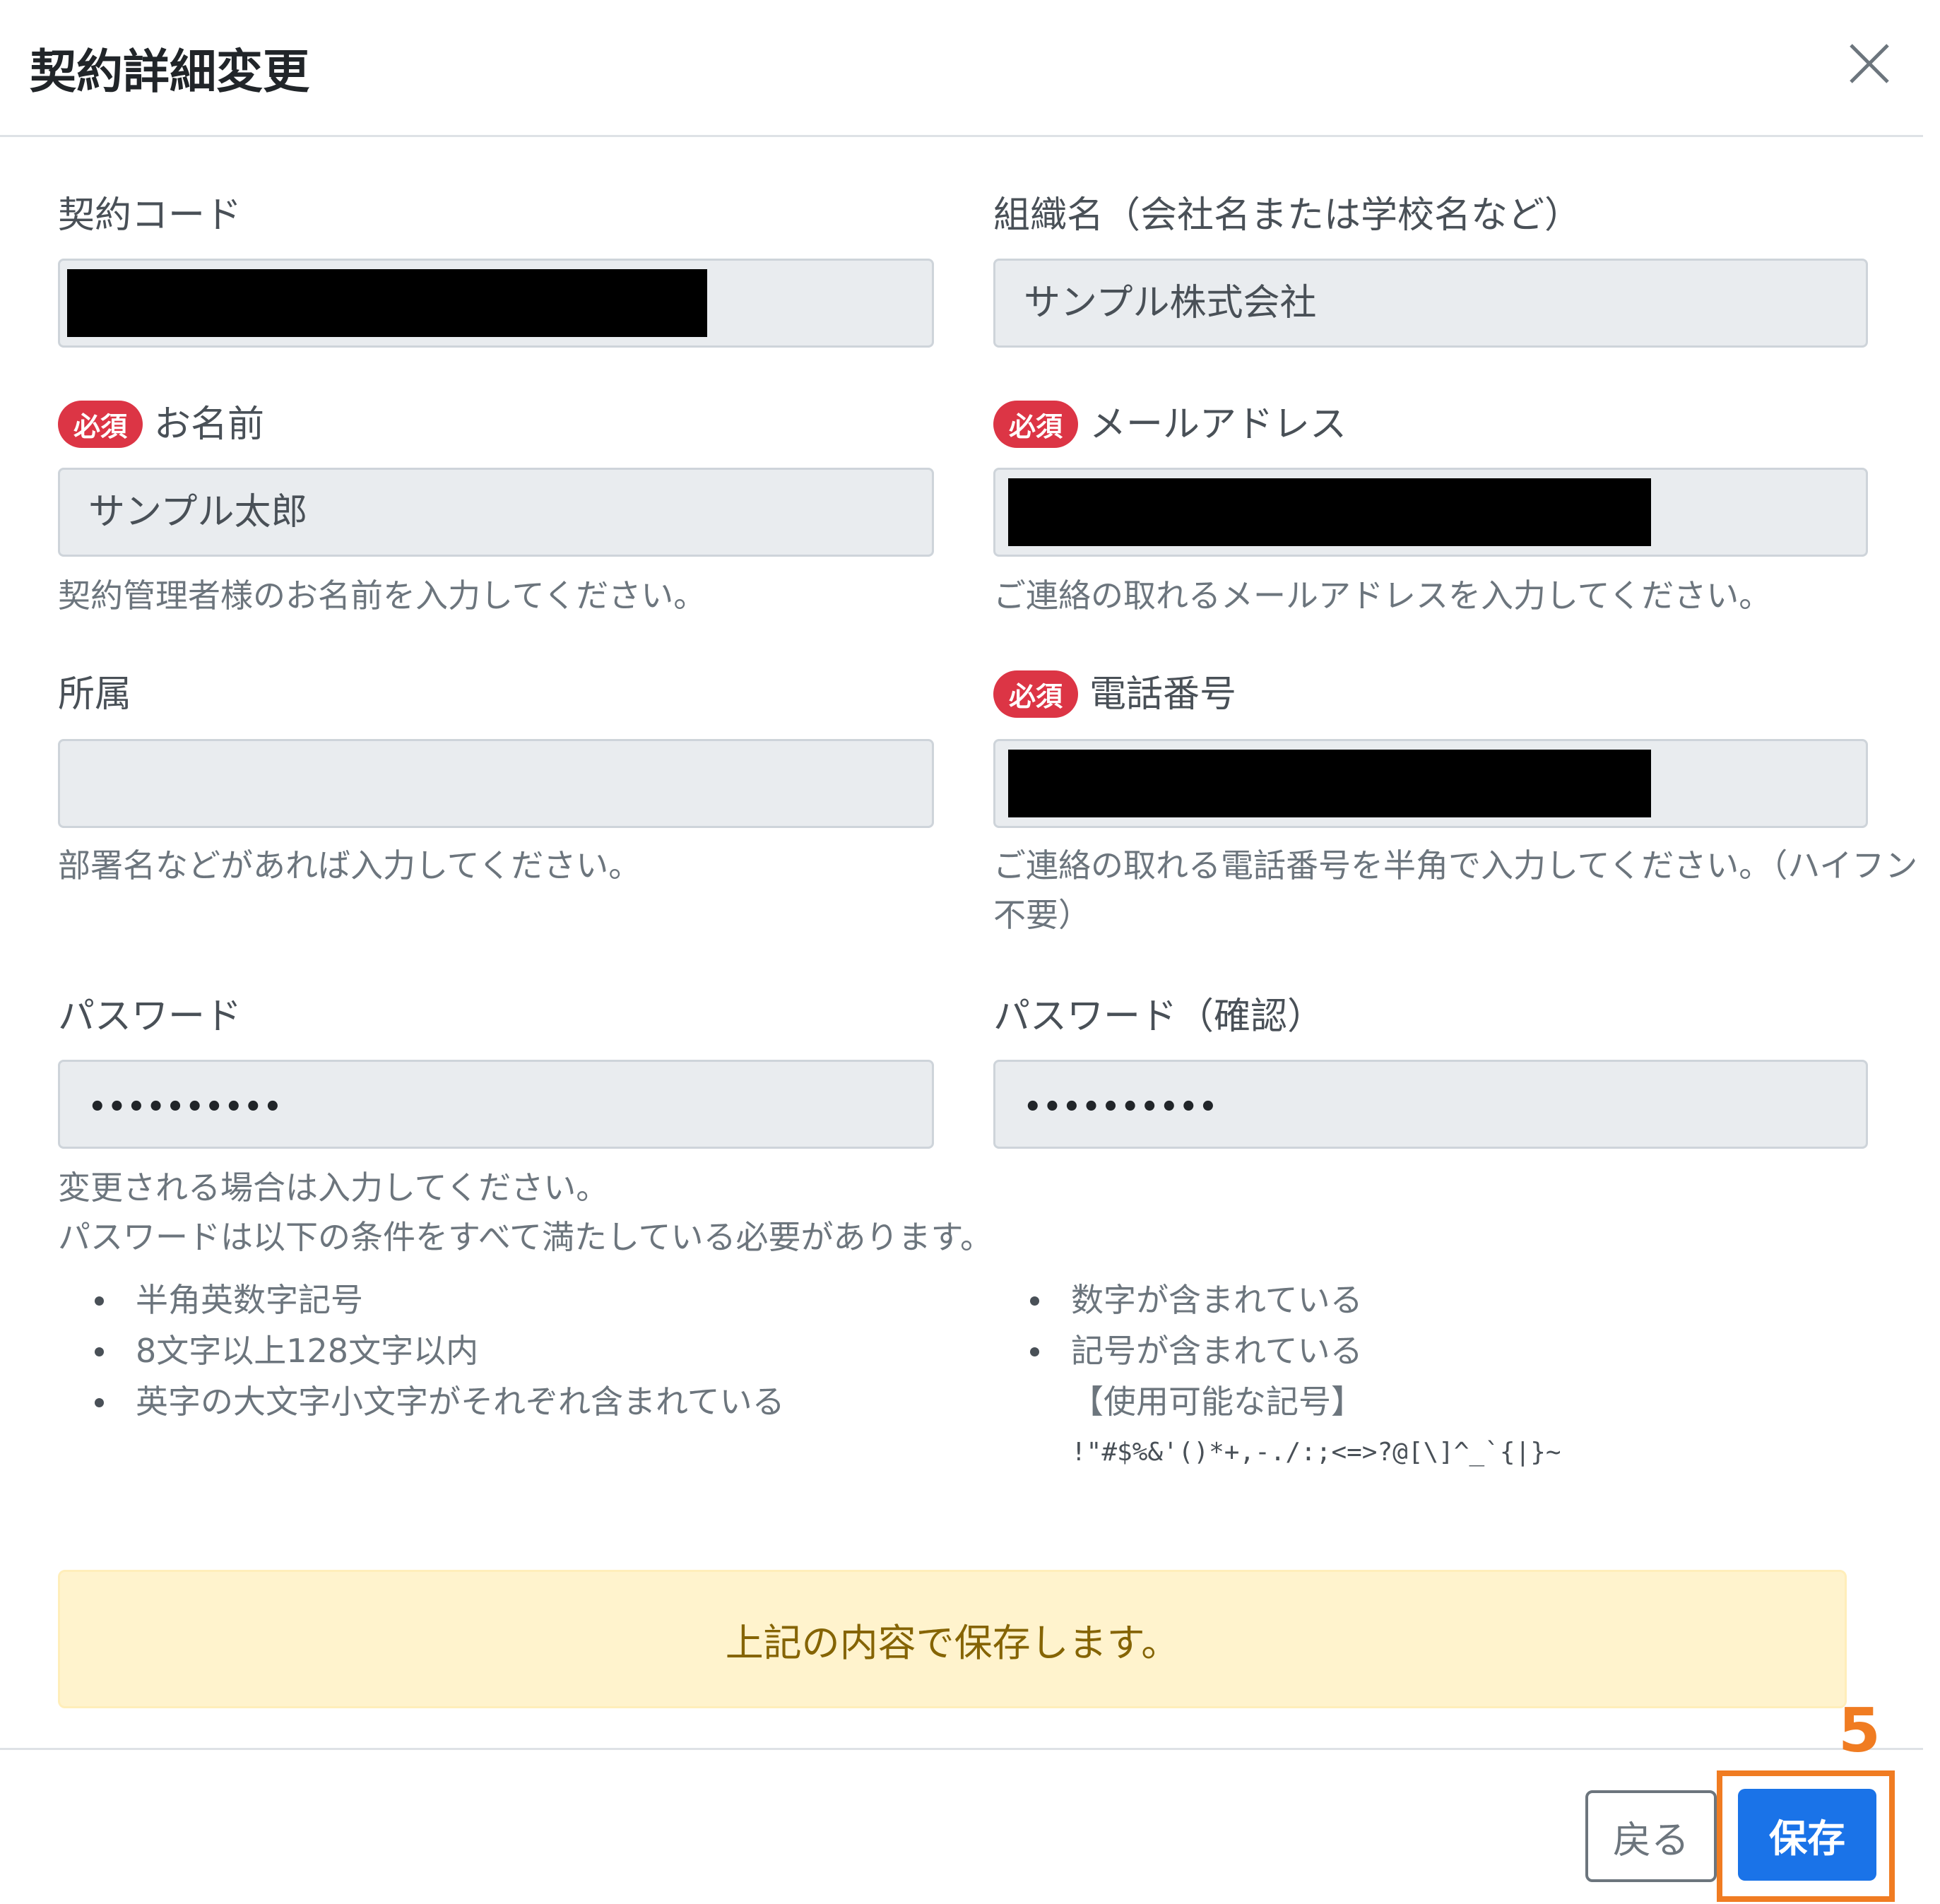 The width and height of the screenshot is (1940, 1904). Describe the element at coordinates (1316, 1453) in the screenshot. I see `allowed-symbols: !"#$%&'()*+,-./:;<=>?@[\]^_`{|}~` at that location.